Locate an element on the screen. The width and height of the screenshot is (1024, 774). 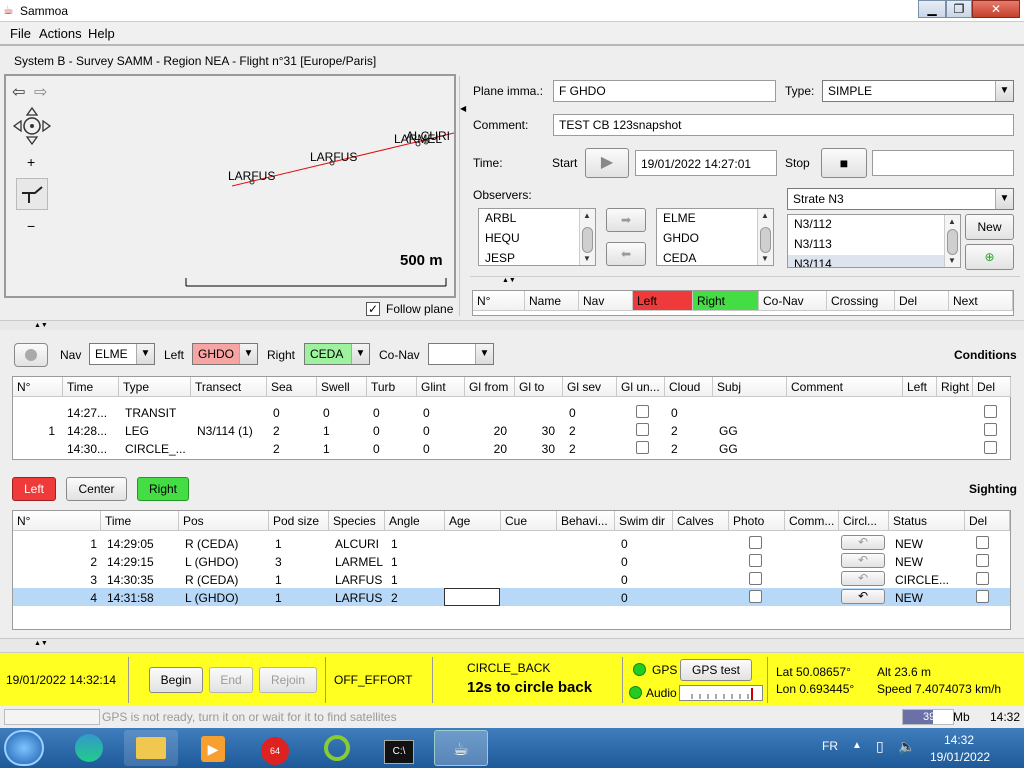
qgis-icon is located at coordinates (337, 748).